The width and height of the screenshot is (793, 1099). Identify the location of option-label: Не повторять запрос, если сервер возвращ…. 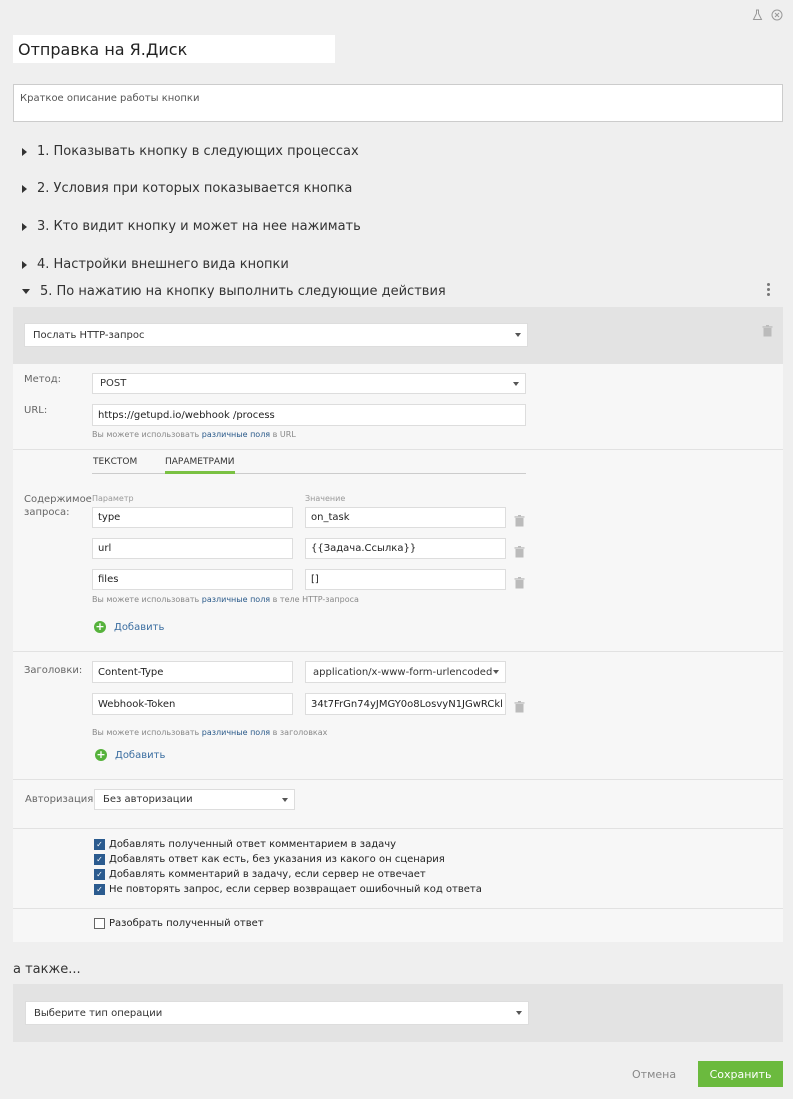
(295, 889).